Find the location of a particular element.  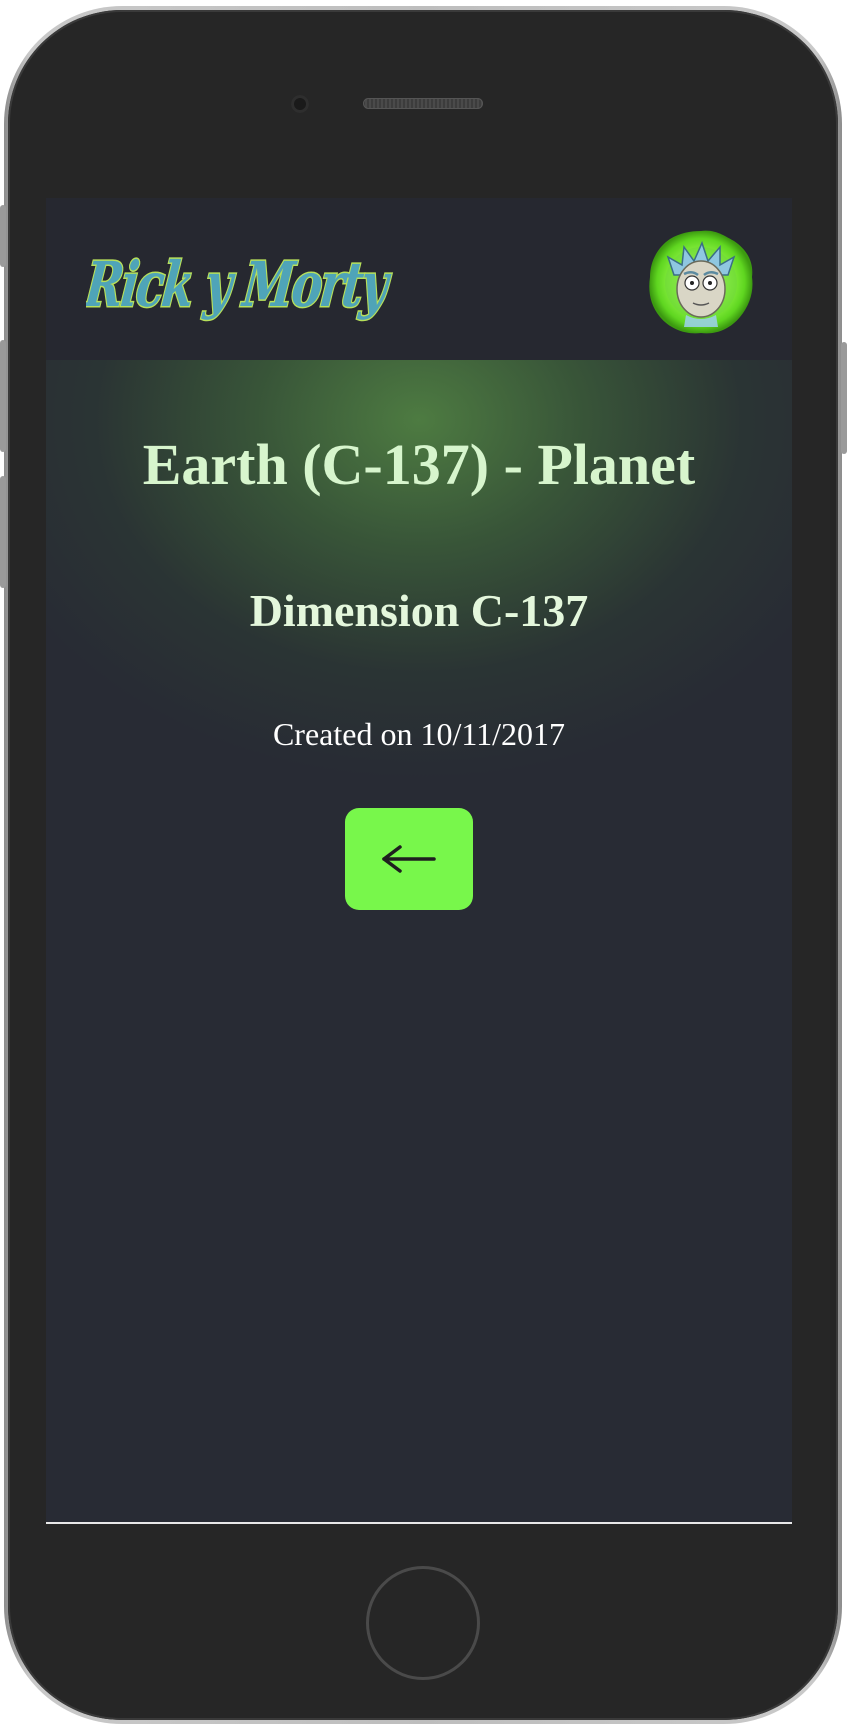

side-button-mute is located at coordinates (3, 236).